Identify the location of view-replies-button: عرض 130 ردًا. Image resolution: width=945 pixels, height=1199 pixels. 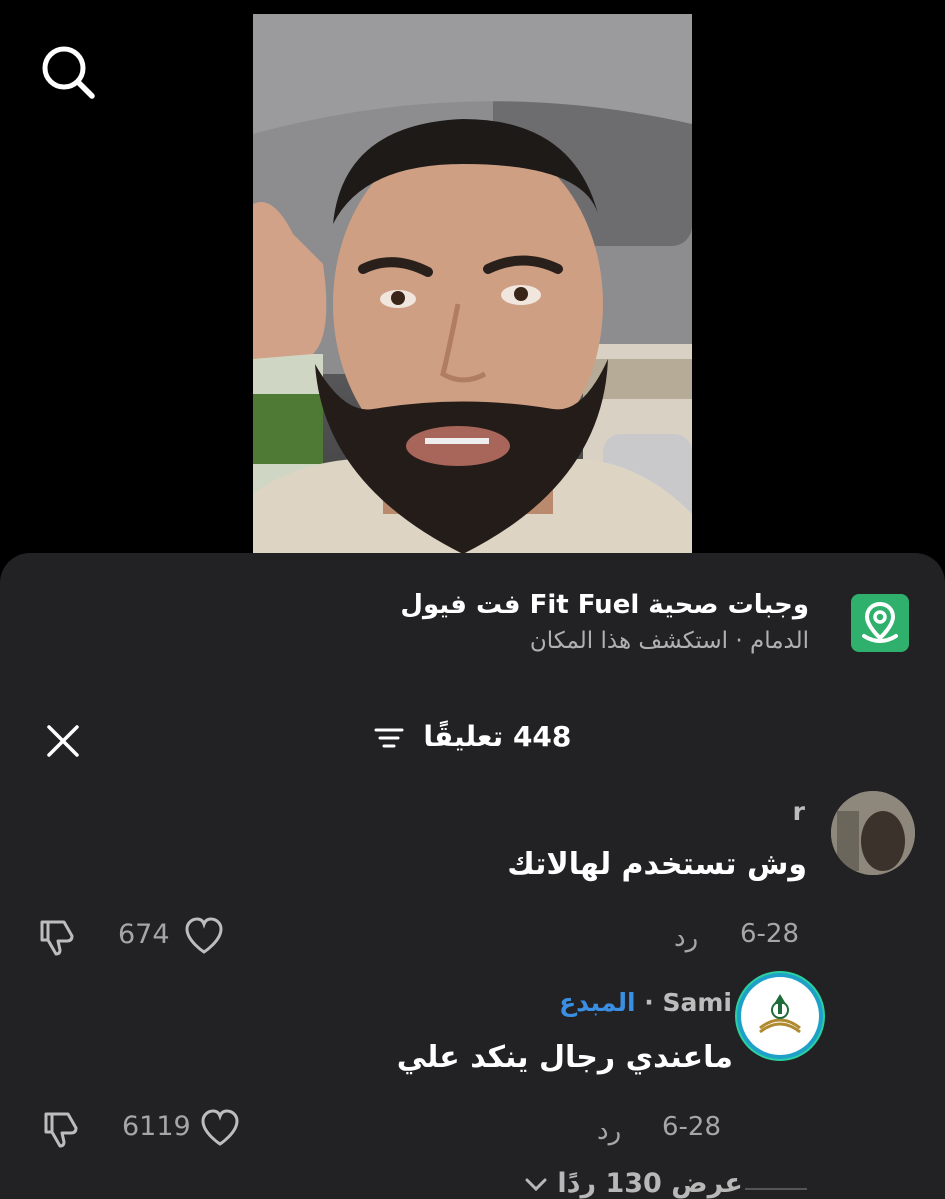
(633, 1183).